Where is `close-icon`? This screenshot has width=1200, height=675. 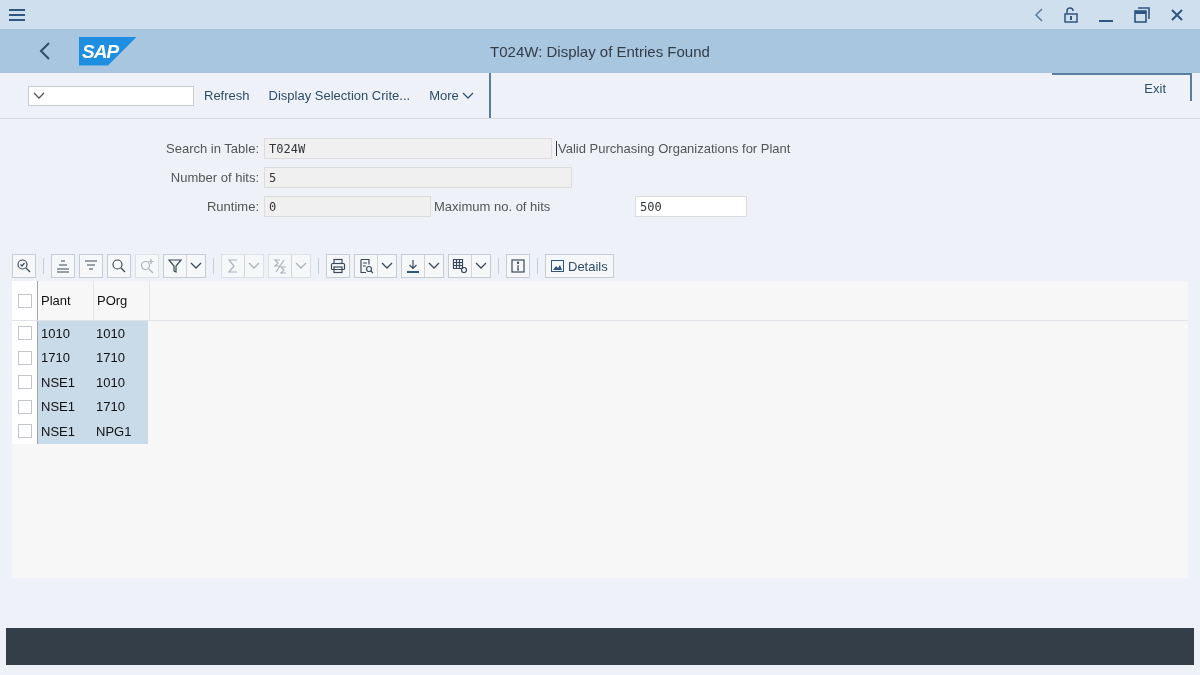
close-icon is located at coordinates (1177, 14).